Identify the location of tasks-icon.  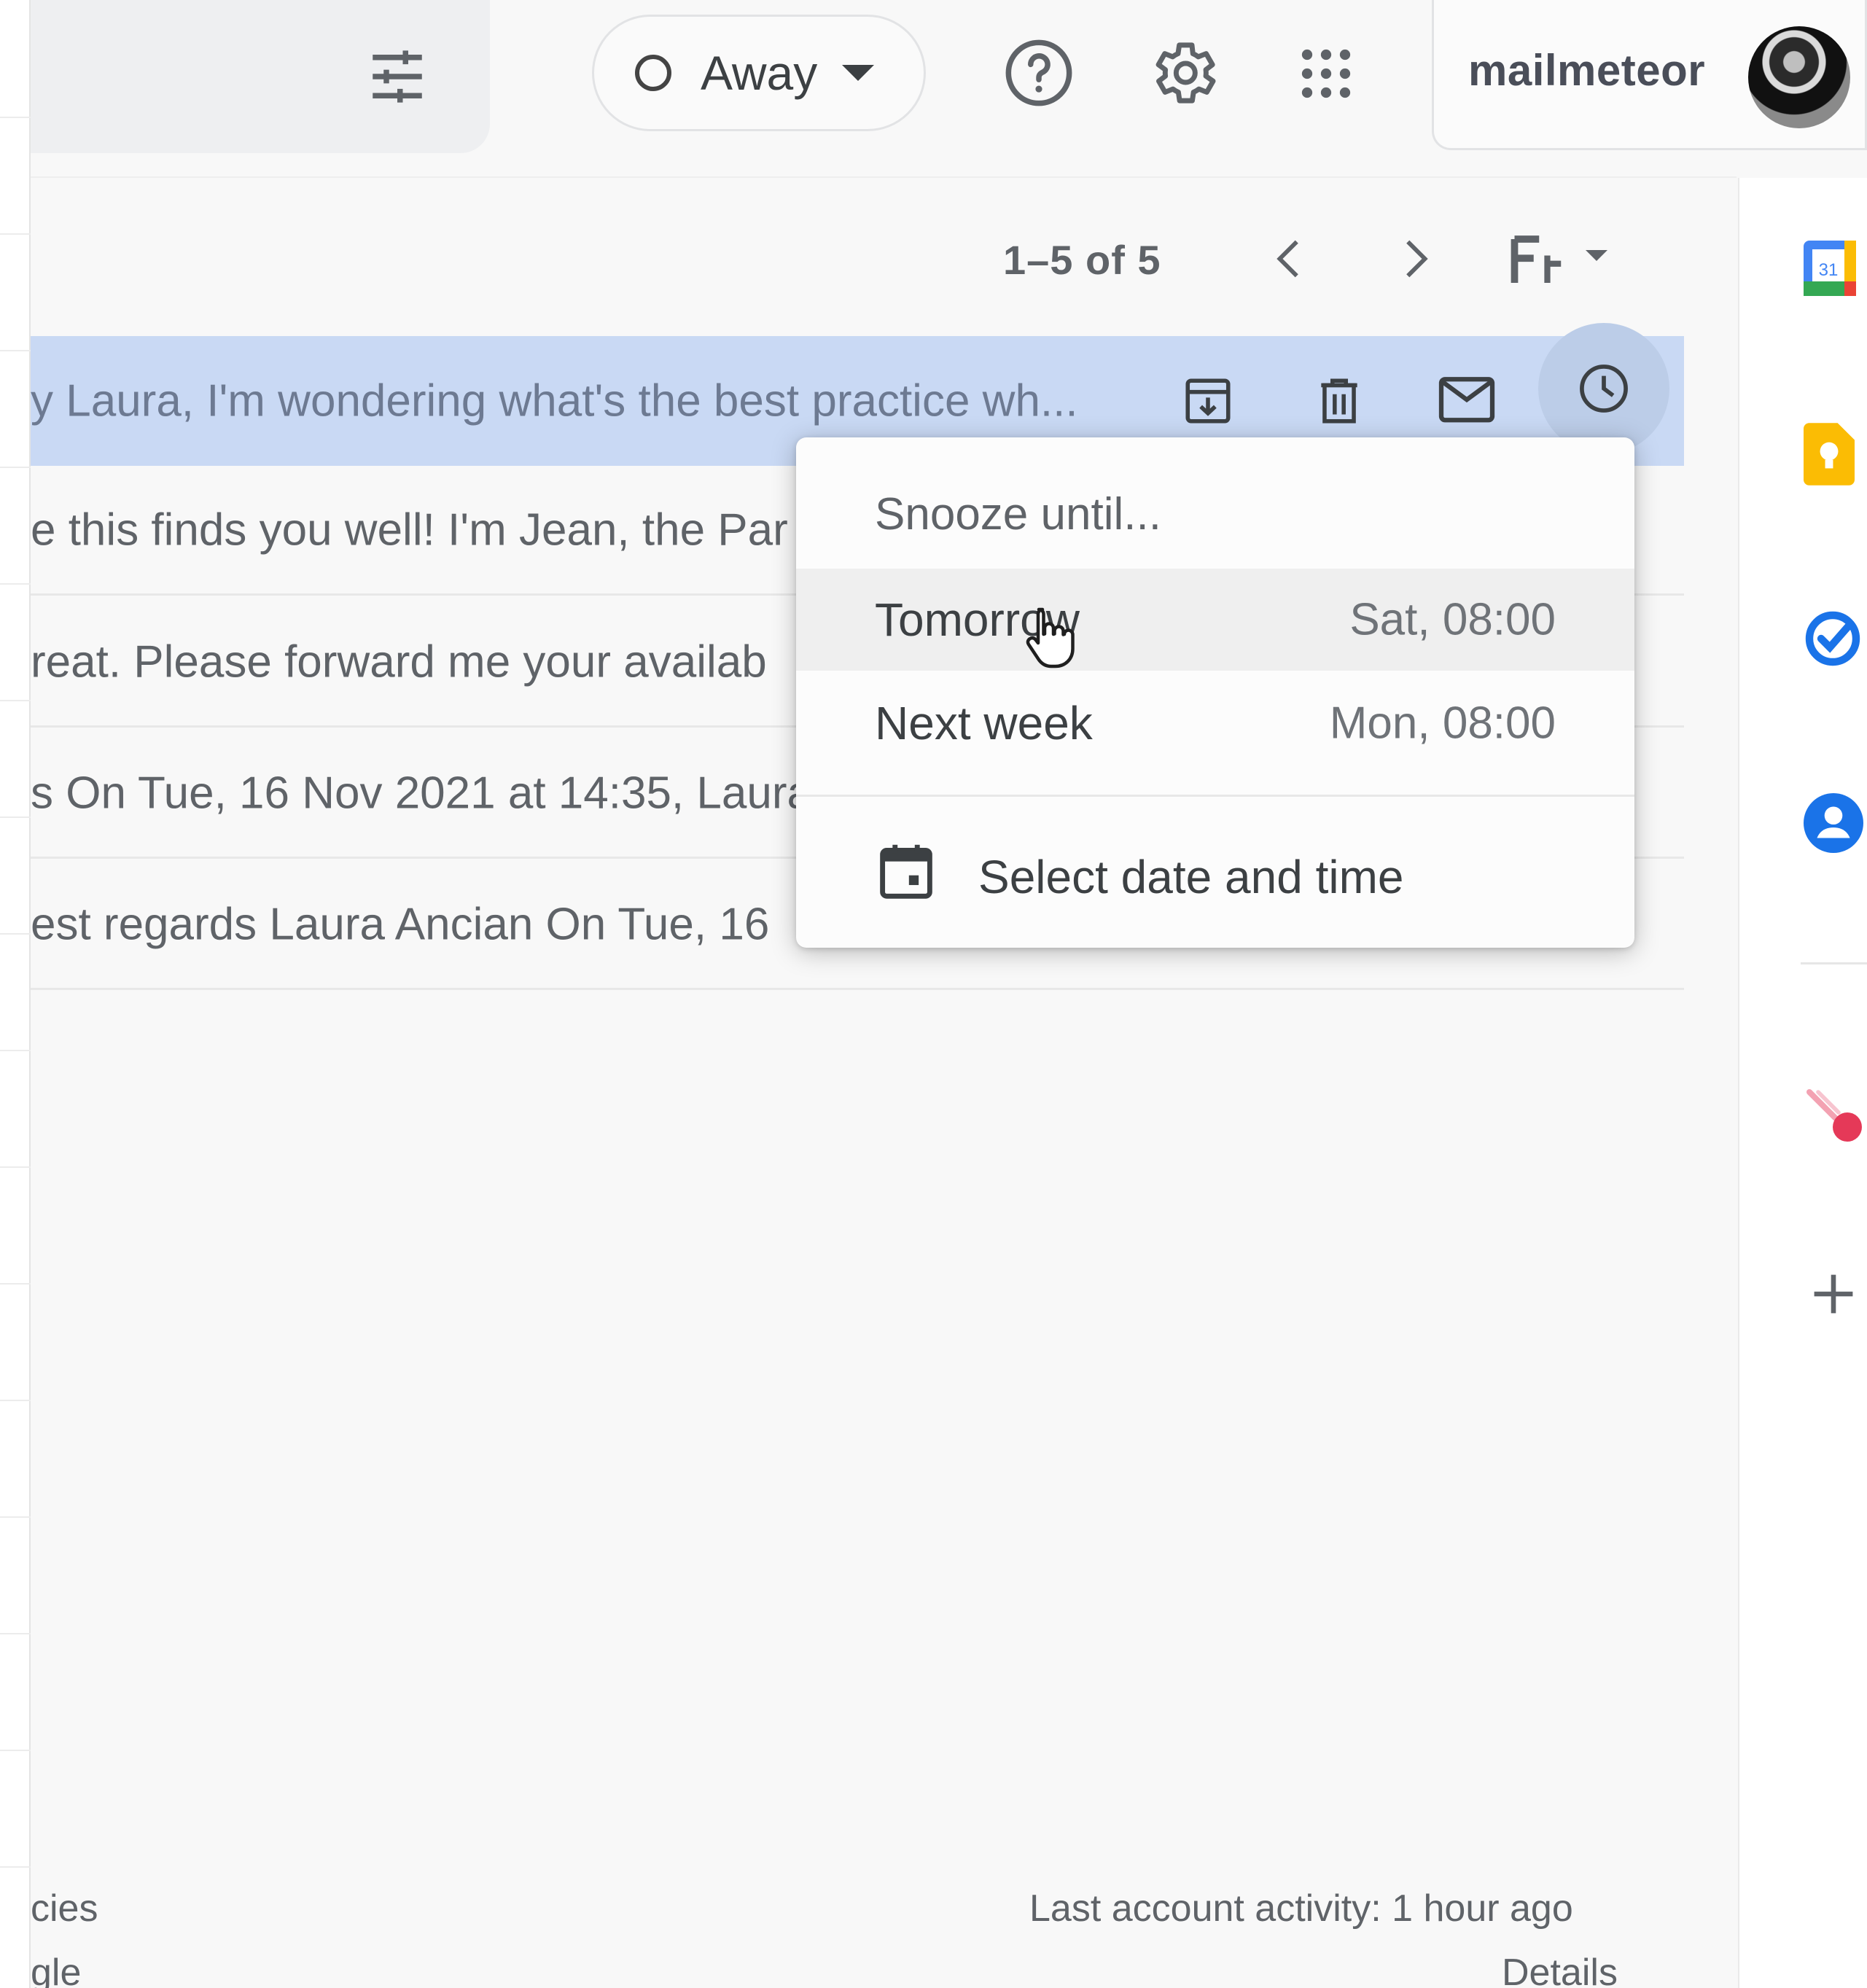
(1833, 638).